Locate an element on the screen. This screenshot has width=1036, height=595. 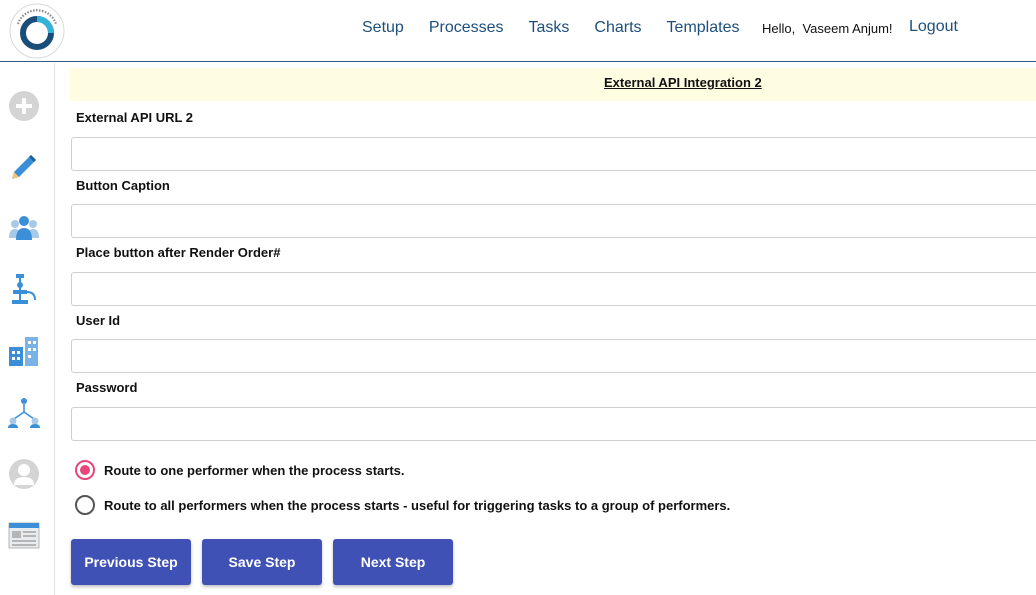
main-nav: Setup Processes Tasks Charts Templates is located at coordinates (563, 28).